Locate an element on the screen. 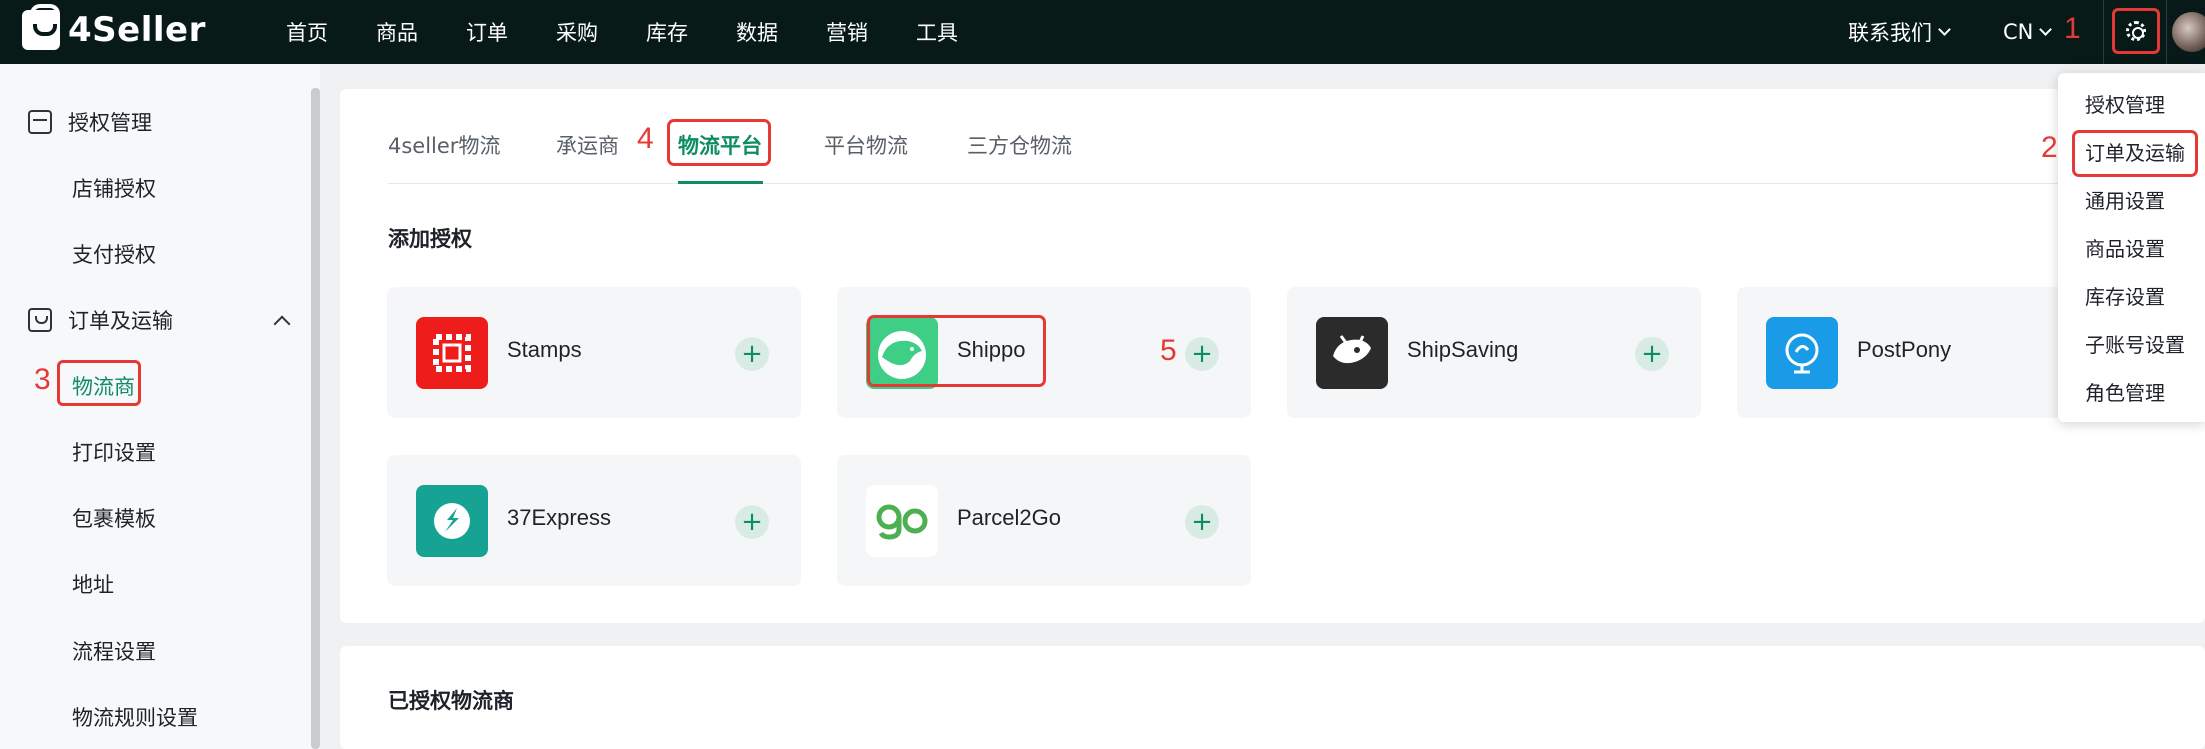  sidebar-group-authorization: 授权管理 is located at coordinates (90, 122).